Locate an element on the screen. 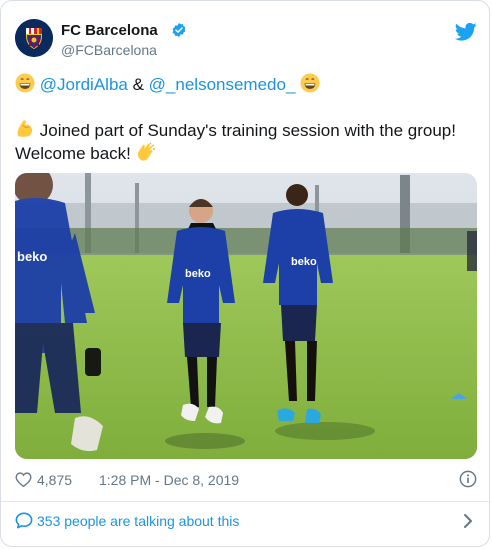 The image size is (492, 549). twitter-bird-icon is located at coordinates (465, 32).